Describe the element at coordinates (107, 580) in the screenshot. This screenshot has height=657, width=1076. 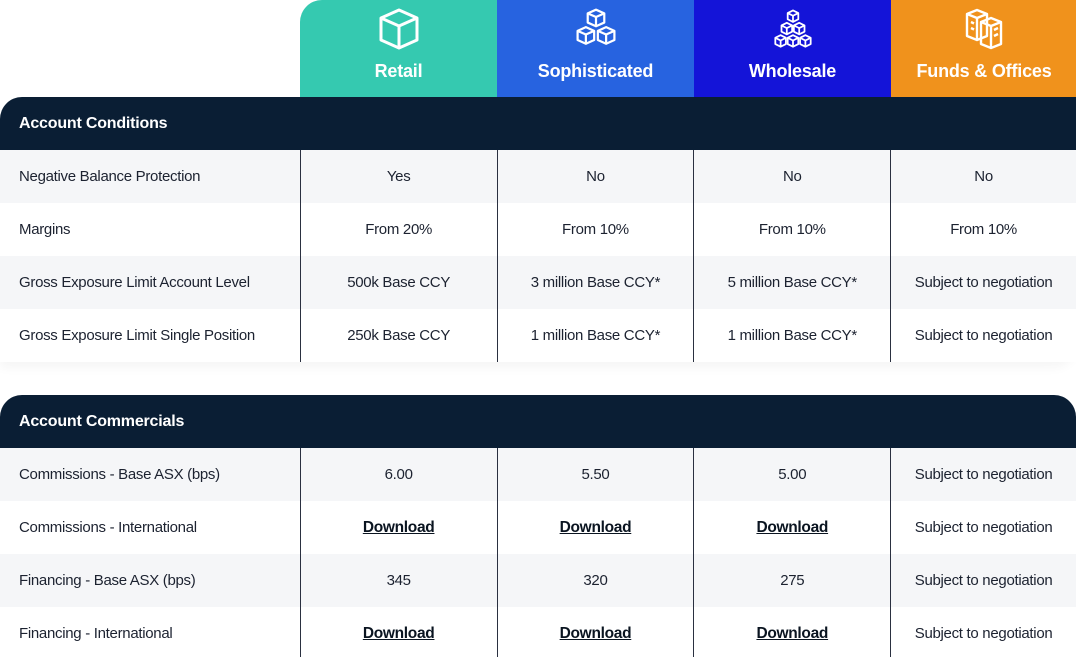
I see `row-label: Financing - Base ASX (bps)` at that location.